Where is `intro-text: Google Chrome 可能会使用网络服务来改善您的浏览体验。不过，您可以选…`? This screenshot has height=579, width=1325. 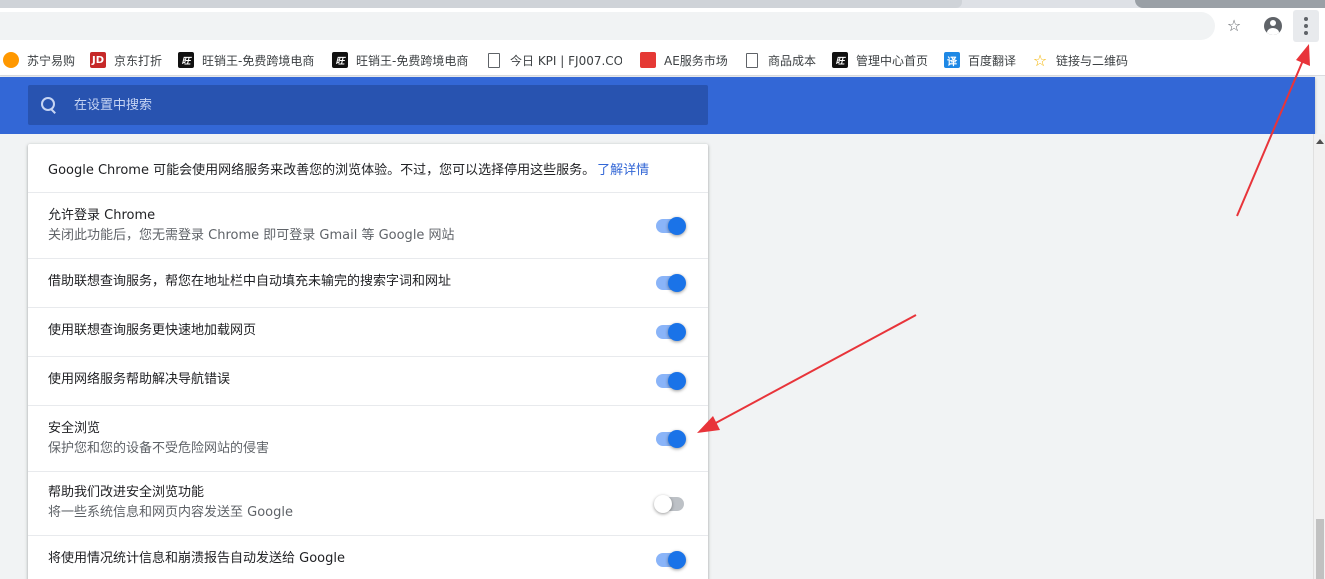 intro-text: Google Chrome 可能会使用网络服务来改善您的浏览体验。不过，您可以选… is located at coordinates (322, 170).